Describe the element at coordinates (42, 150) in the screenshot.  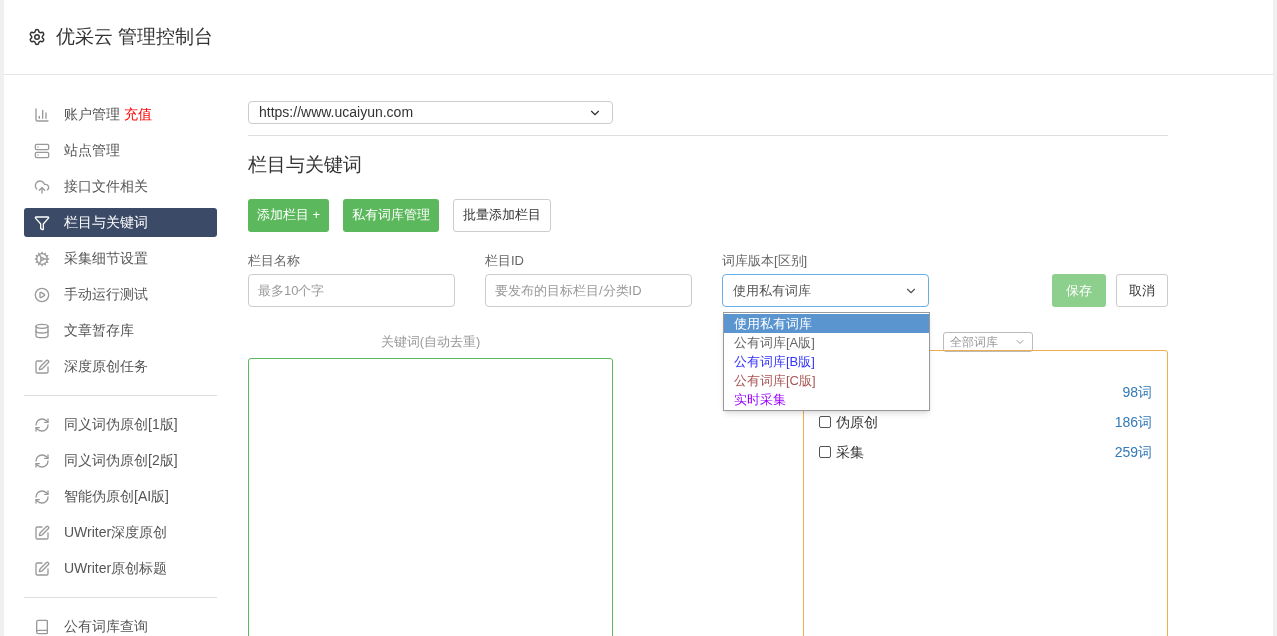
I see `server-icon` at that location.